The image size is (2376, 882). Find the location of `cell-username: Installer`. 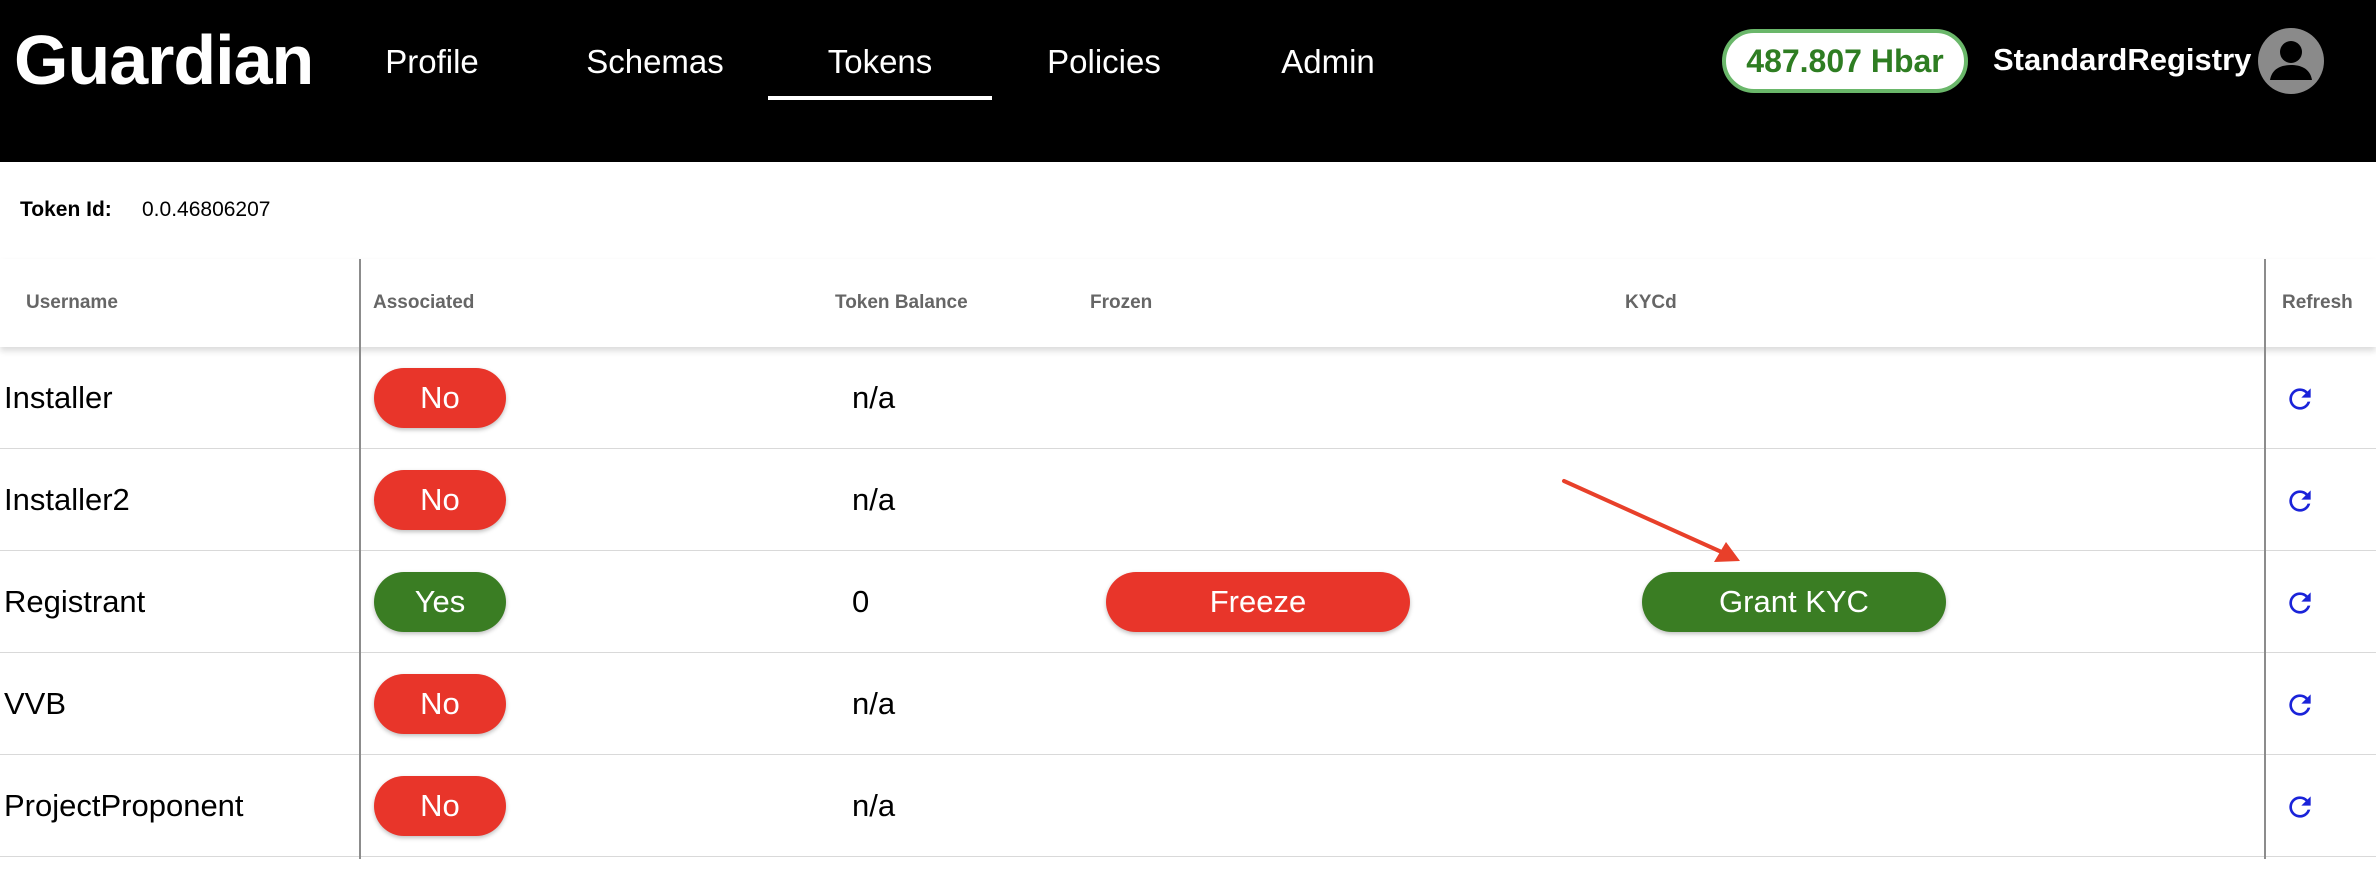

cell-username: Installer is located at coordinates (58, 397).